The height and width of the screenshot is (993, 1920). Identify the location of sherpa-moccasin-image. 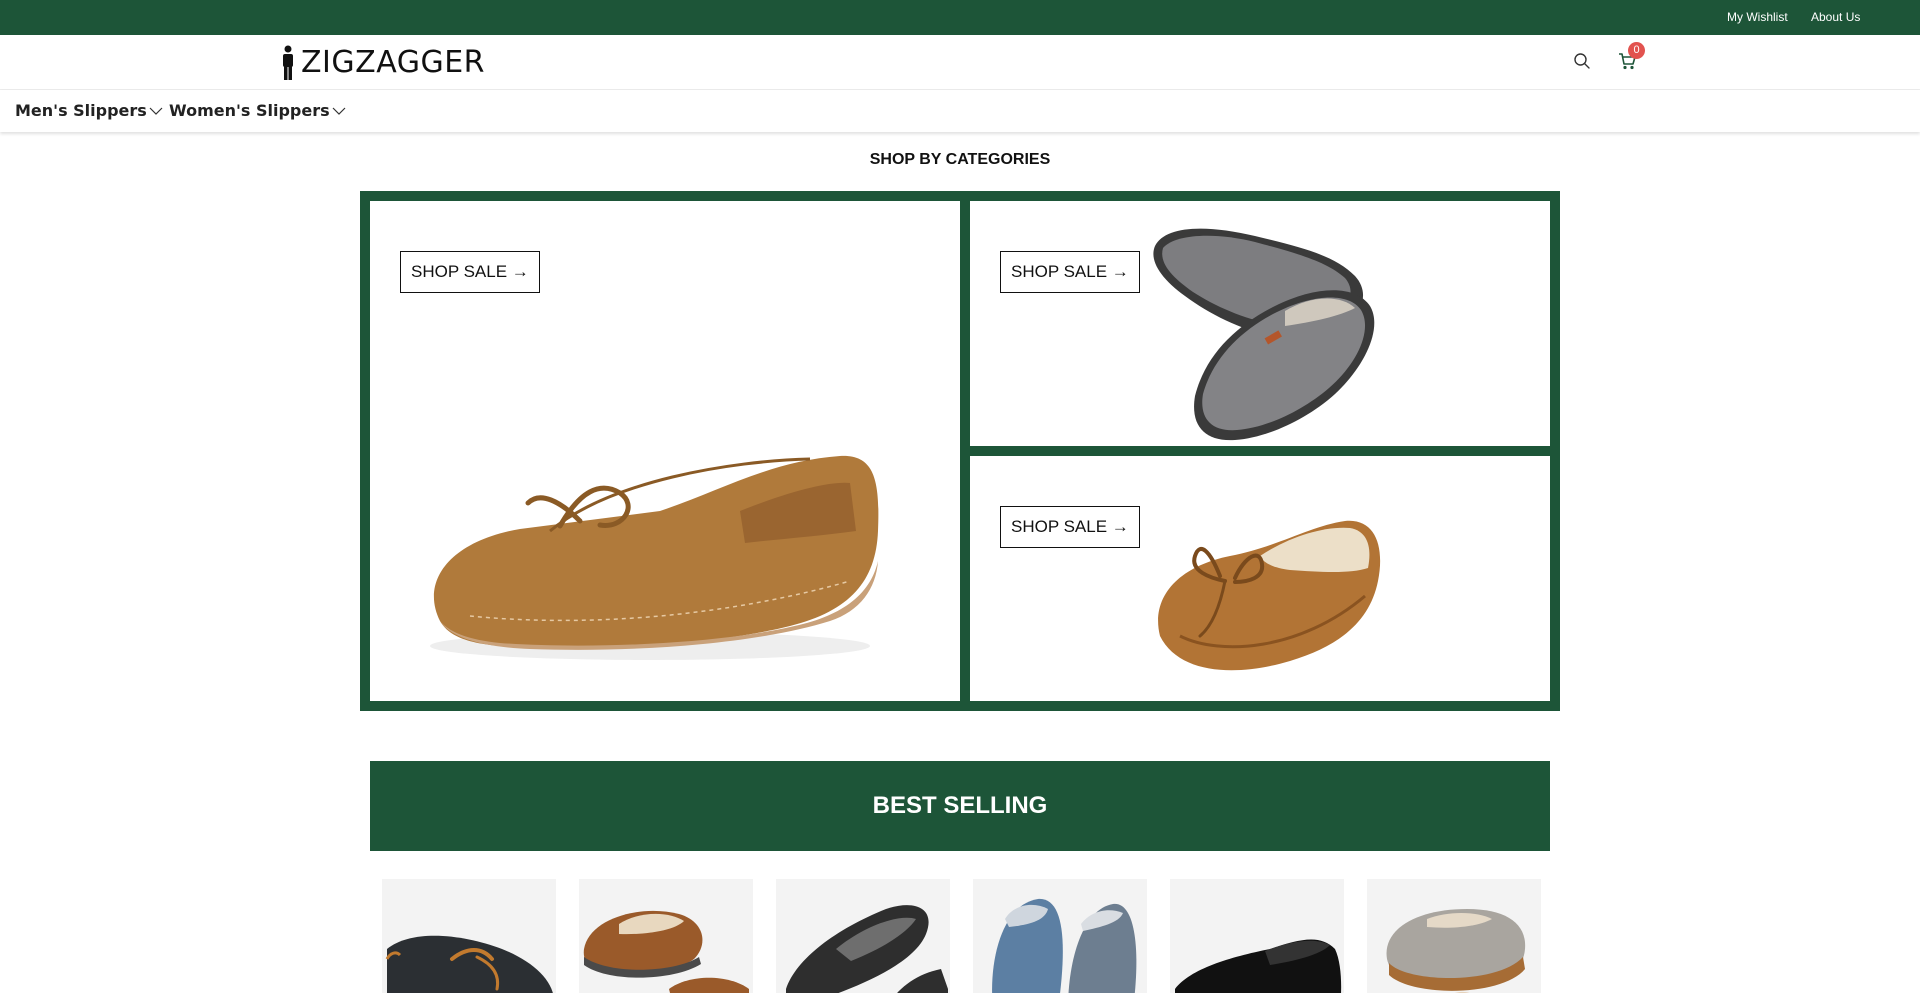
(1269, 595).